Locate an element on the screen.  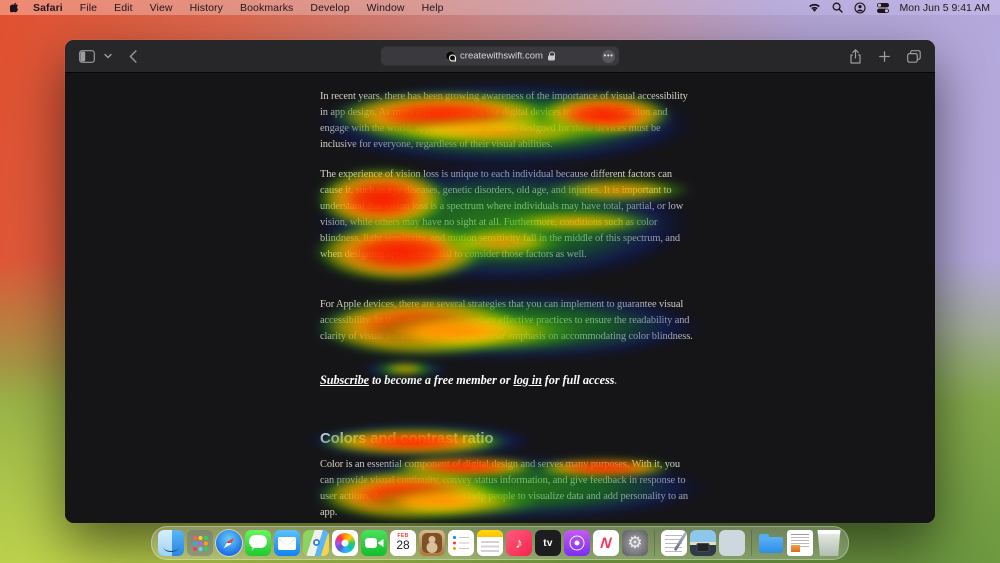
dock-textedit-icon is located at coordinates (674, 543).